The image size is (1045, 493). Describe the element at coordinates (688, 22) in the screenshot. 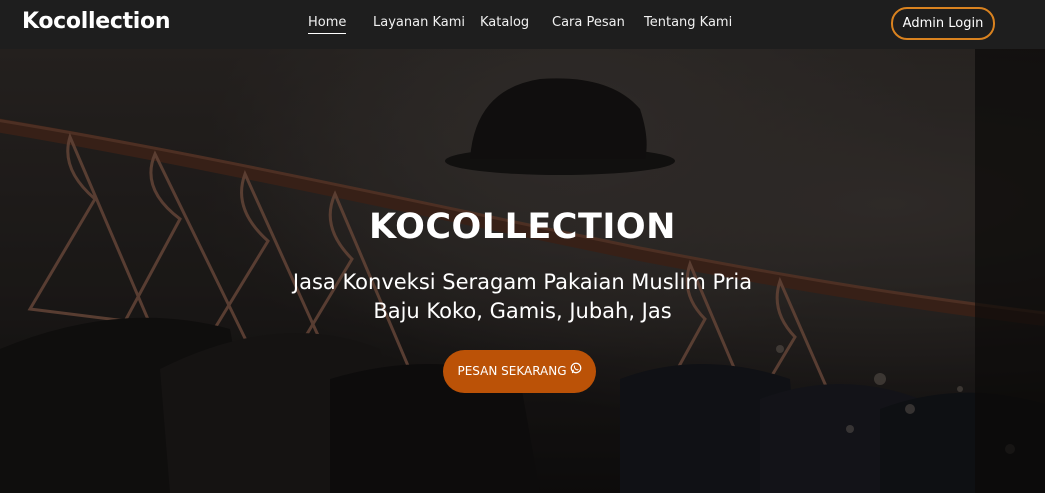

I see `nav-link-tentang-kami: Tentang Kami` at that location.